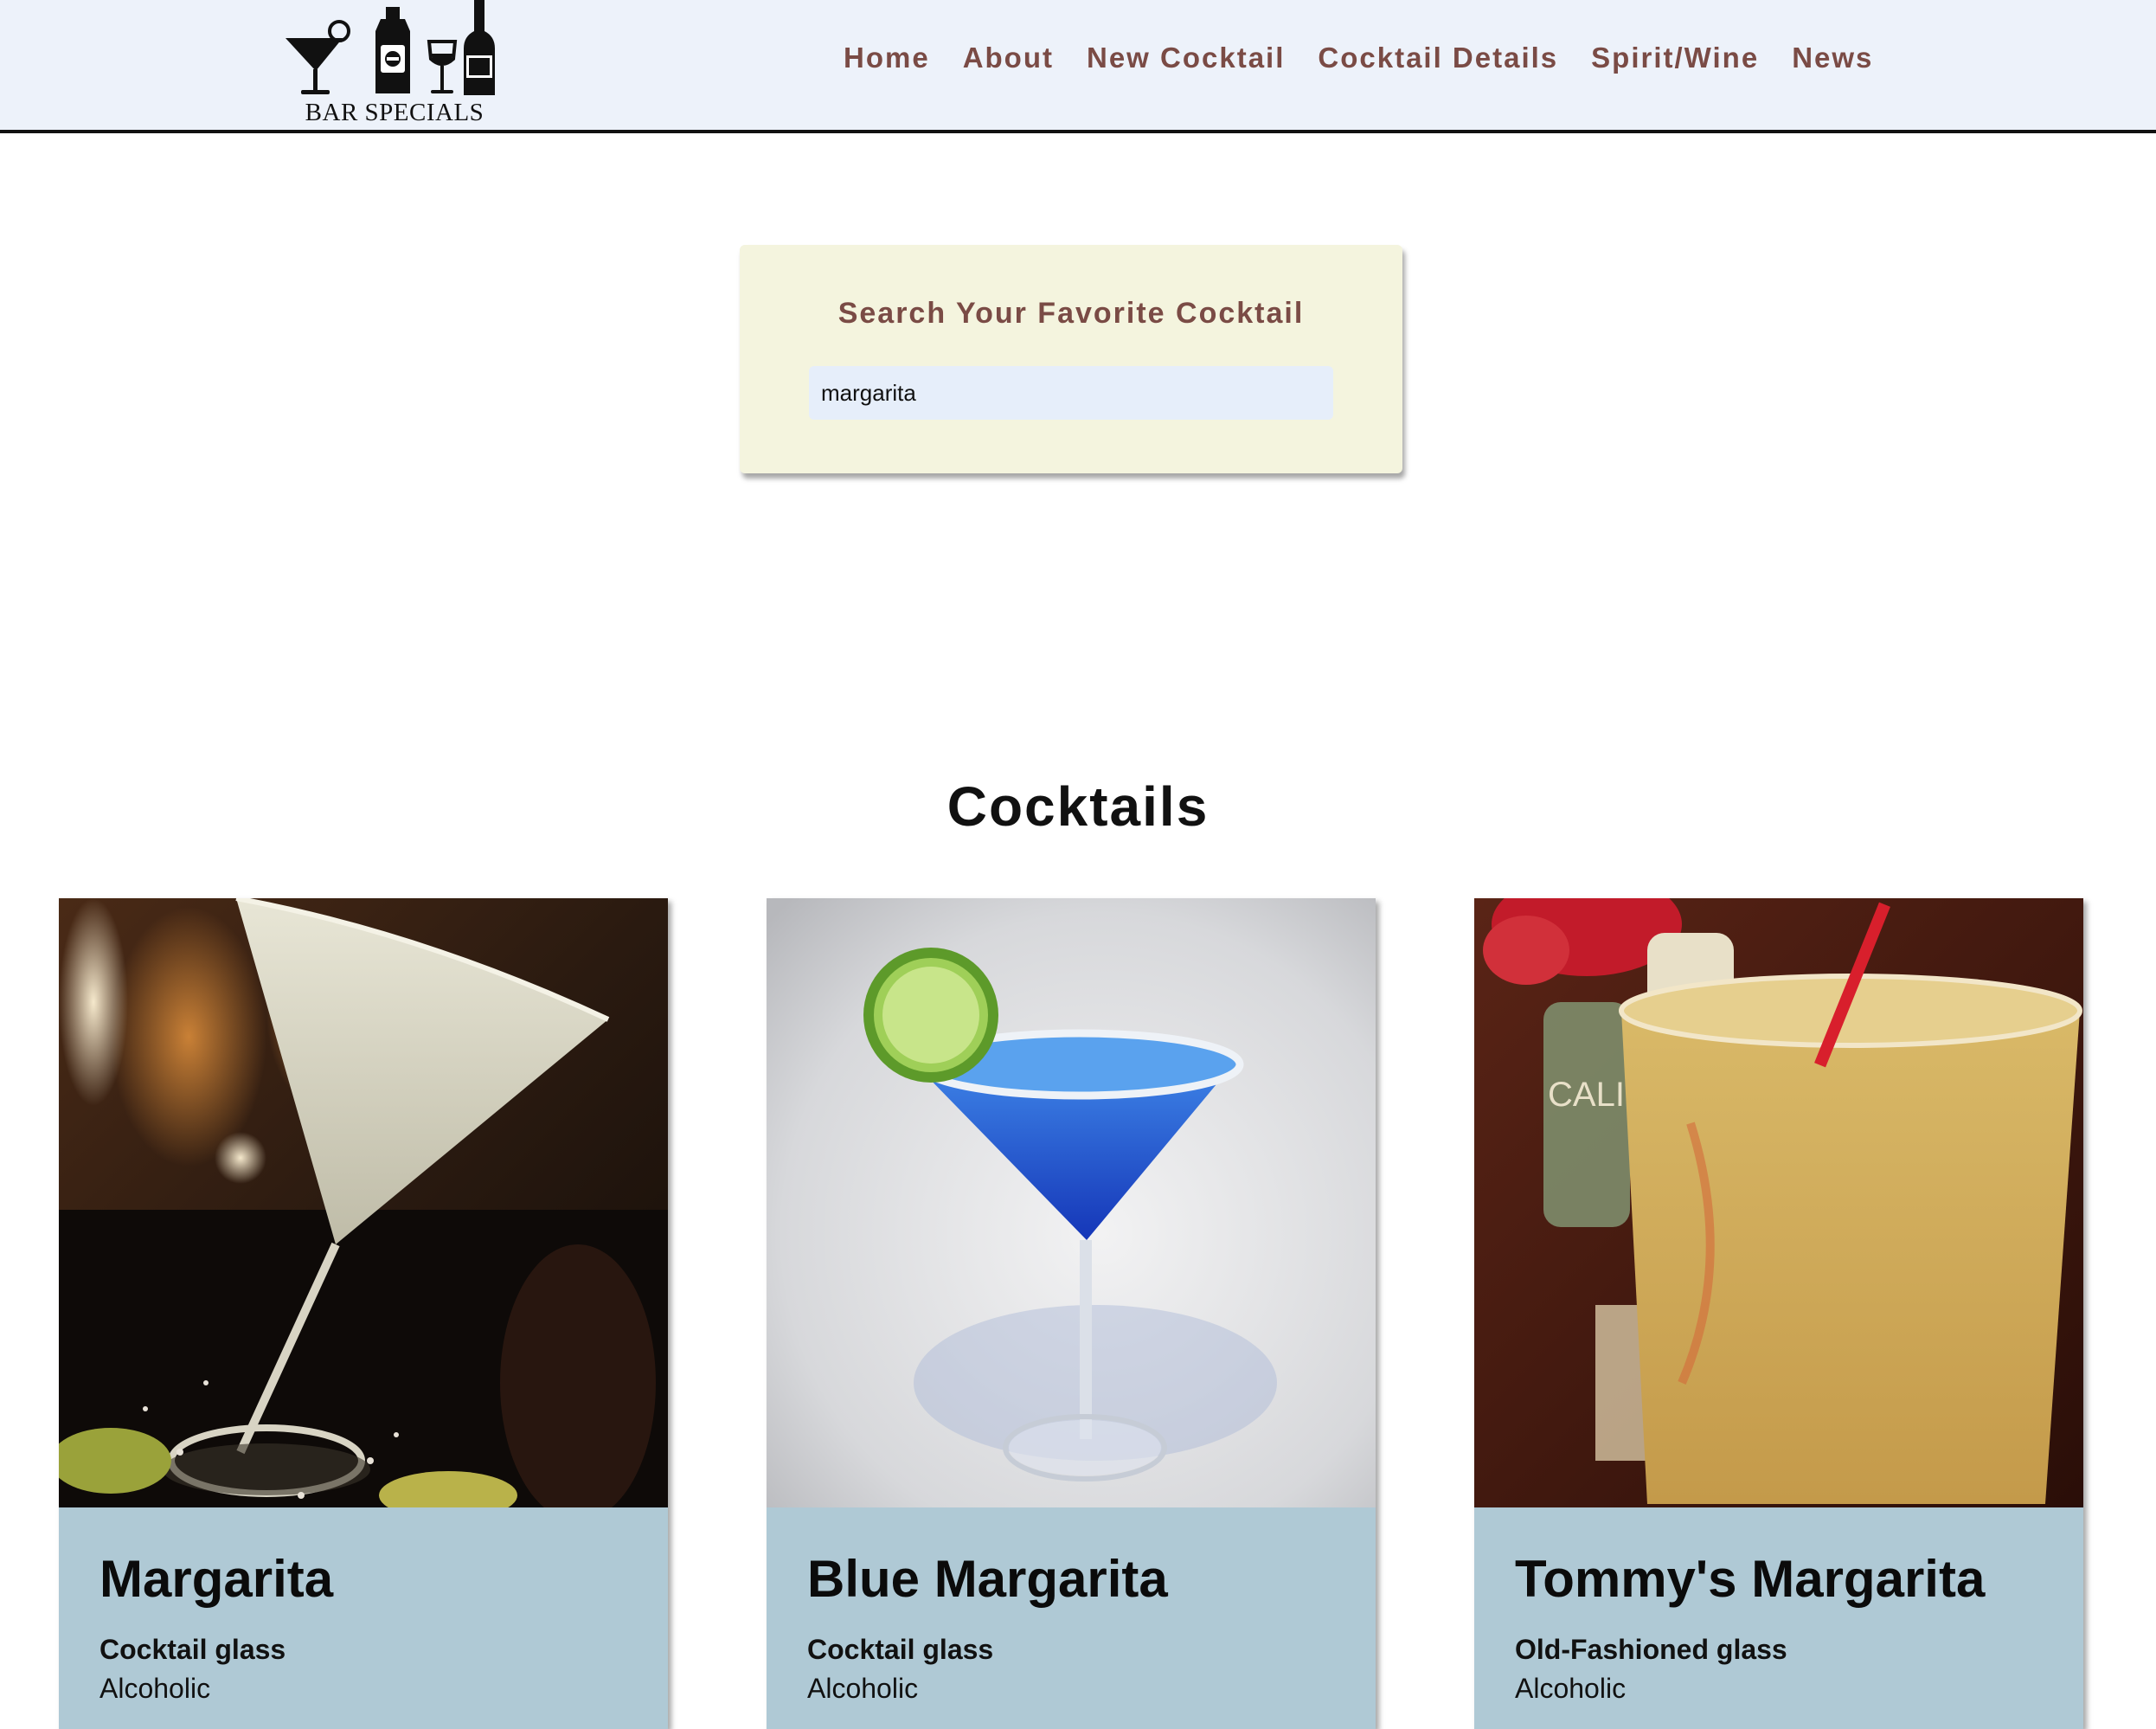  What do you see at coordinates (216, 1579) in the screenshot?
I see `cocktail-name: Margarita` at bounding box center [216, 1579].